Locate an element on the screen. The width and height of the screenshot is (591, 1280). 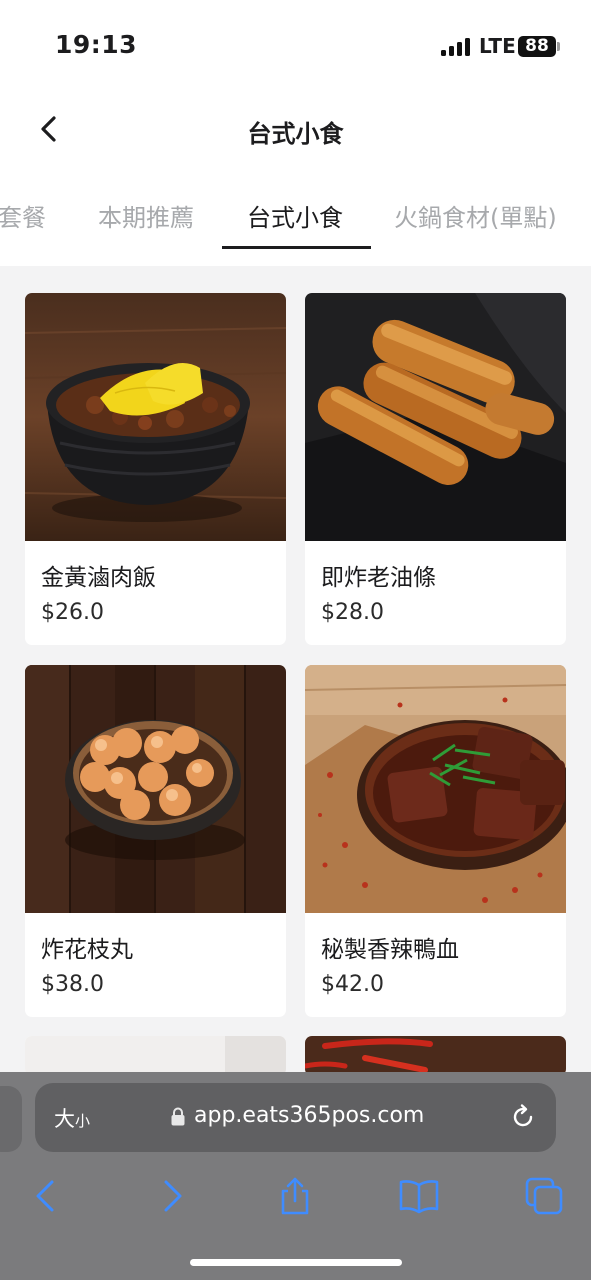
reload-icon is located at coordinates (523, 1117).